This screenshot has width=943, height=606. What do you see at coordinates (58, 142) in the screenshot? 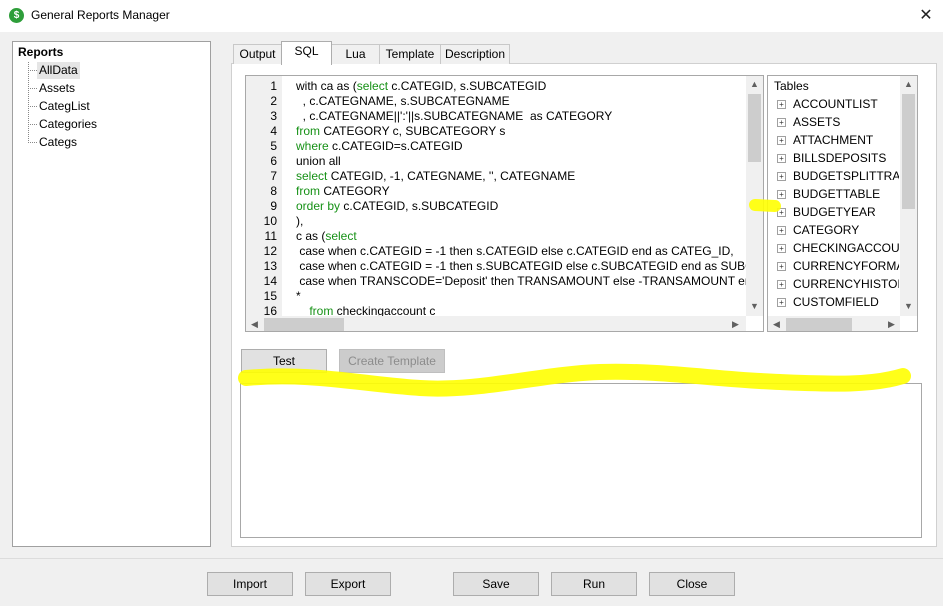
I see `tree-item-categs: Categs` at bounding box center [58, 142].